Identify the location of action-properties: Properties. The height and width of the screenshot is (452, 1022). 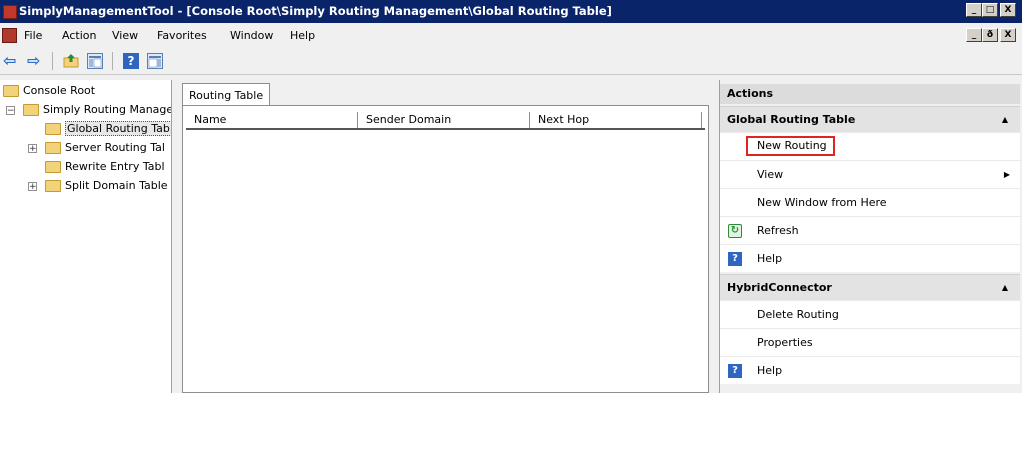
(870, 342).